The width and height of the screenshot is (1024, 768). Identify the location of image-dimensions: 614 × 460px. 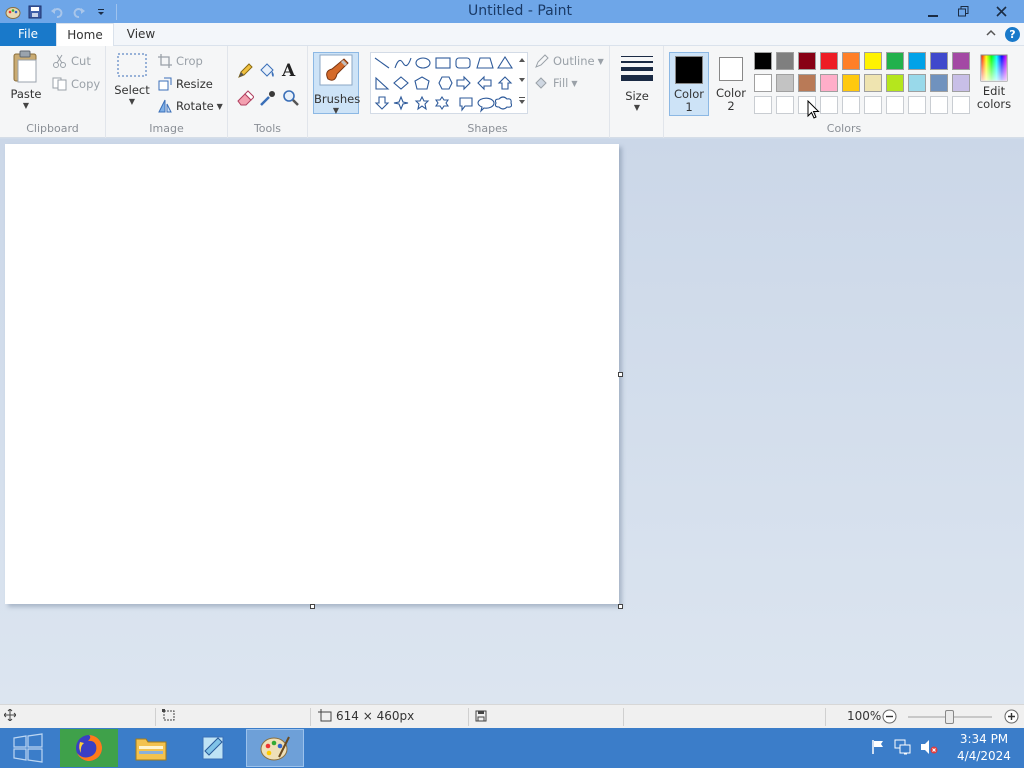
(375, 716).